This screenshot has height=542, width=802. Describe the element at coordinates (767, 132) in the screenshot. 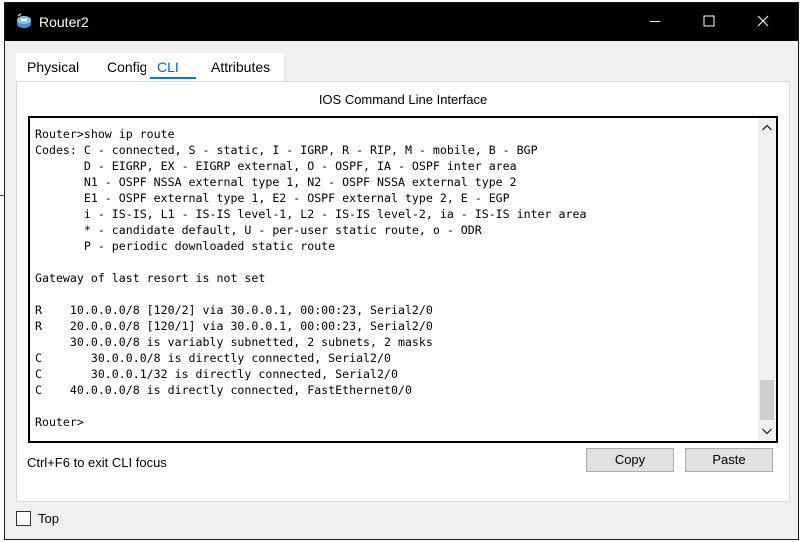

I see `chevron-up-icon` at that location.